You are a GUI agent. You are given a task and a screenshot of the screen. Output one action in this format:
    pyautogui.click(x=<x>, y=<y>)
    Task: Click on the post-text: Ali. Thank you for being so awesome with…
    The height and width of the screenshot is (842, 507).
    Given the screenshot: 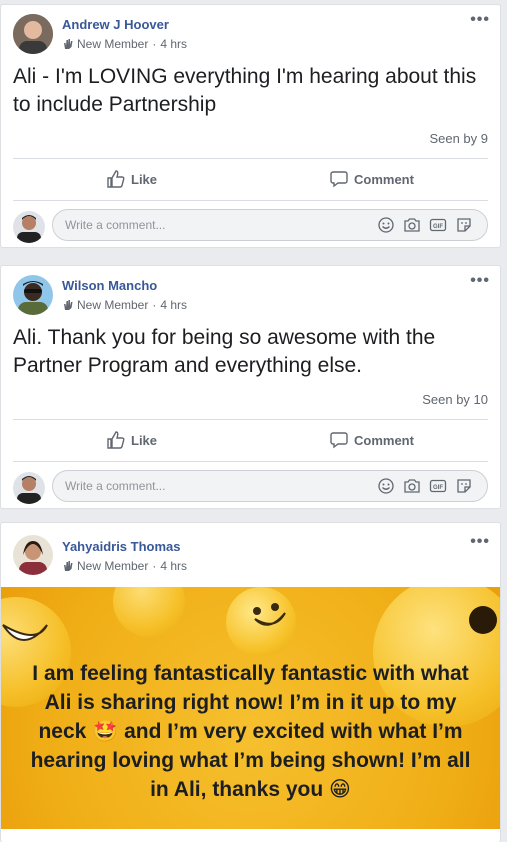 What is the action you would take?
    pyautogui.click(x=224, y=351)
    